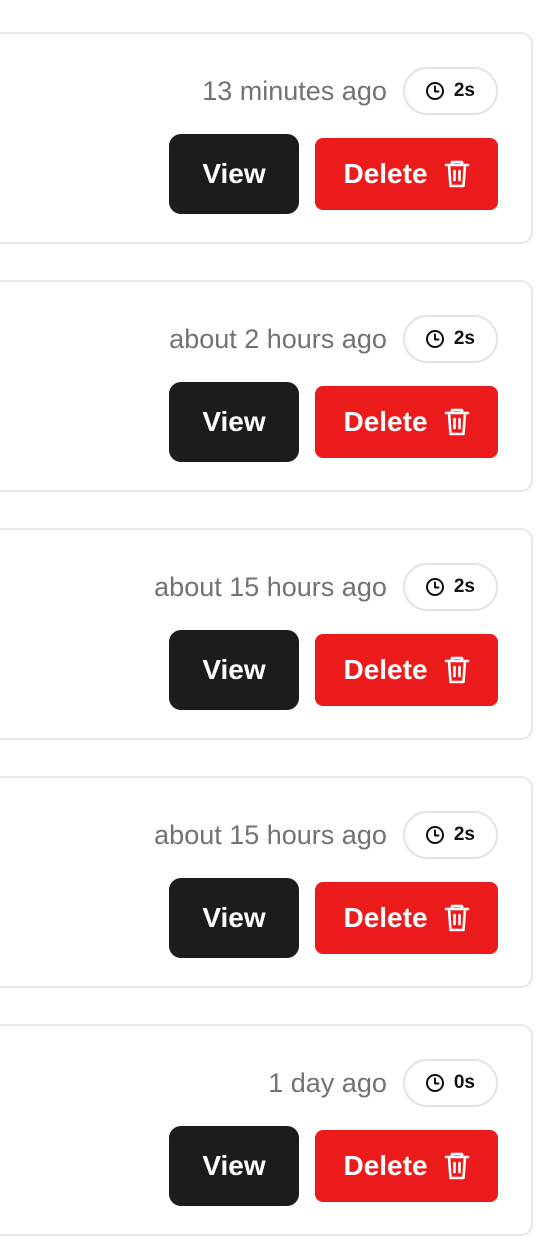 The image size is (538, 1250). What do you see at coordinates (327, 1082) in the screenshot?
I see `run-timestamp: 1 day ago` at bounding box center [327, 1082].